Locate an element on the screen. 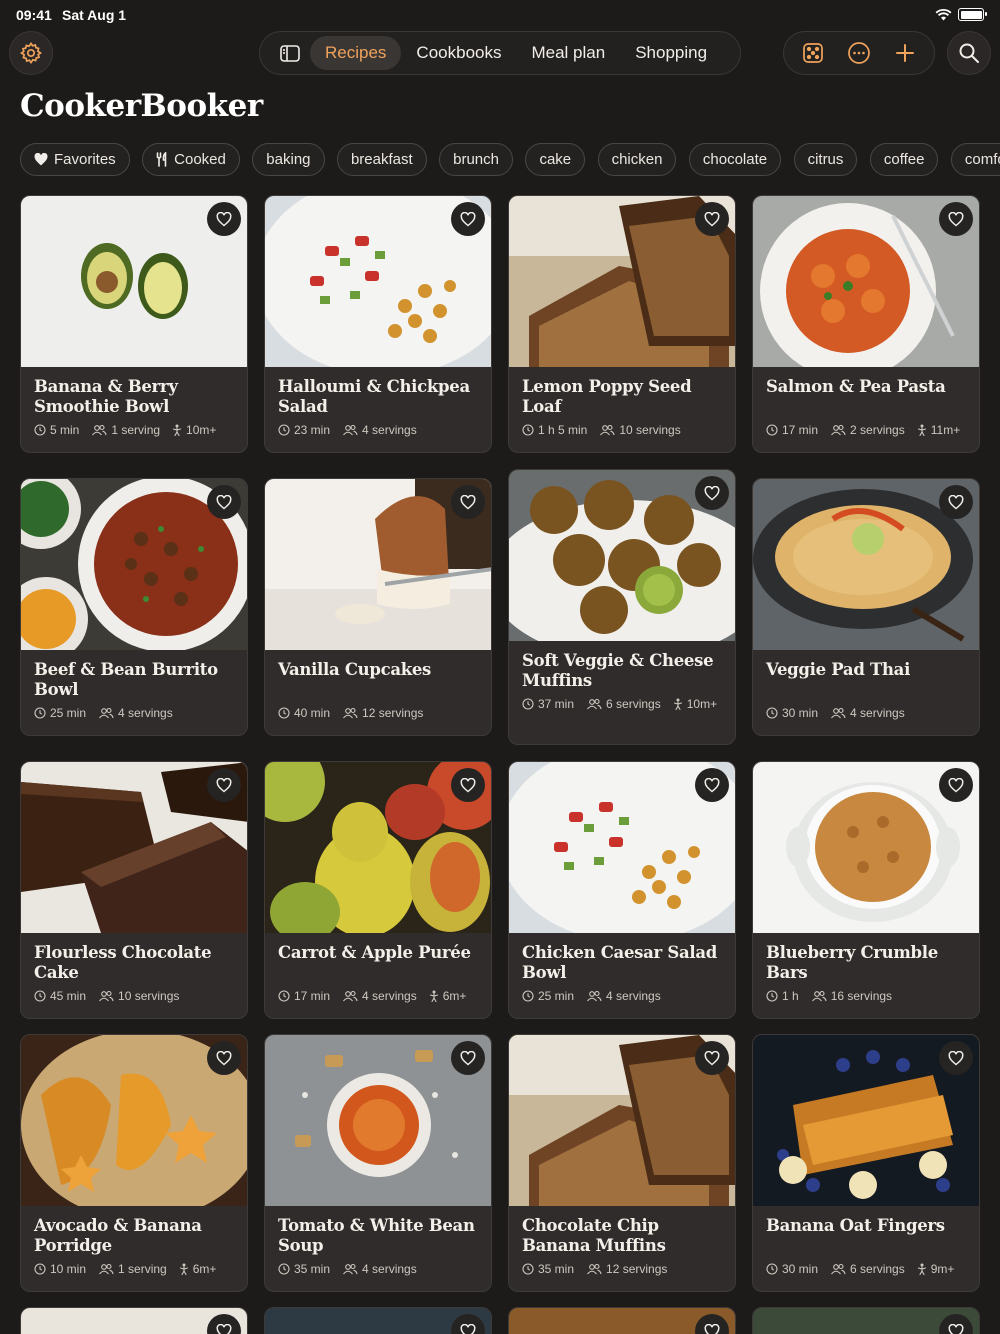 The image size is (1000, 1334). settings-button is located at coordinates (31, 53).